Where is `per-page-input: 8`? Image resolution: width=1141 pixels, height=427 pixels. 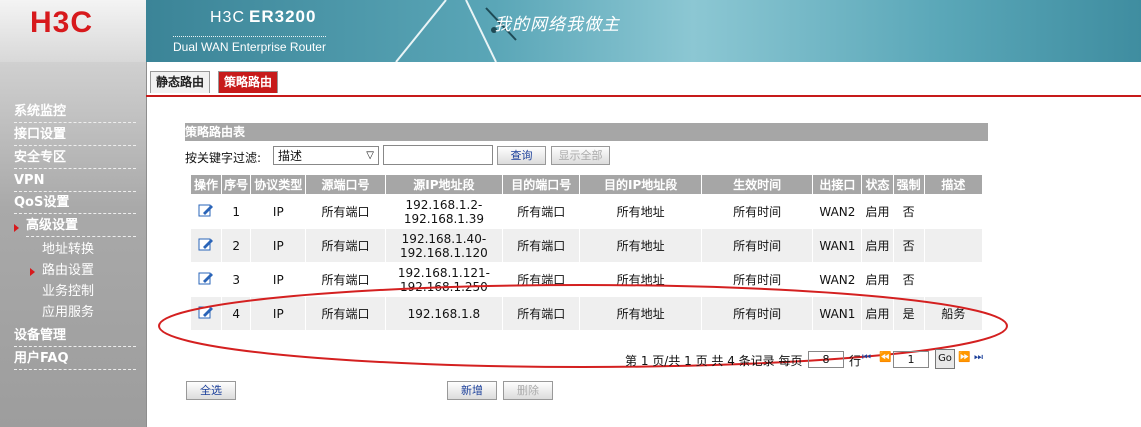
per-page-input: 8 is located at coordinates (826, 359).